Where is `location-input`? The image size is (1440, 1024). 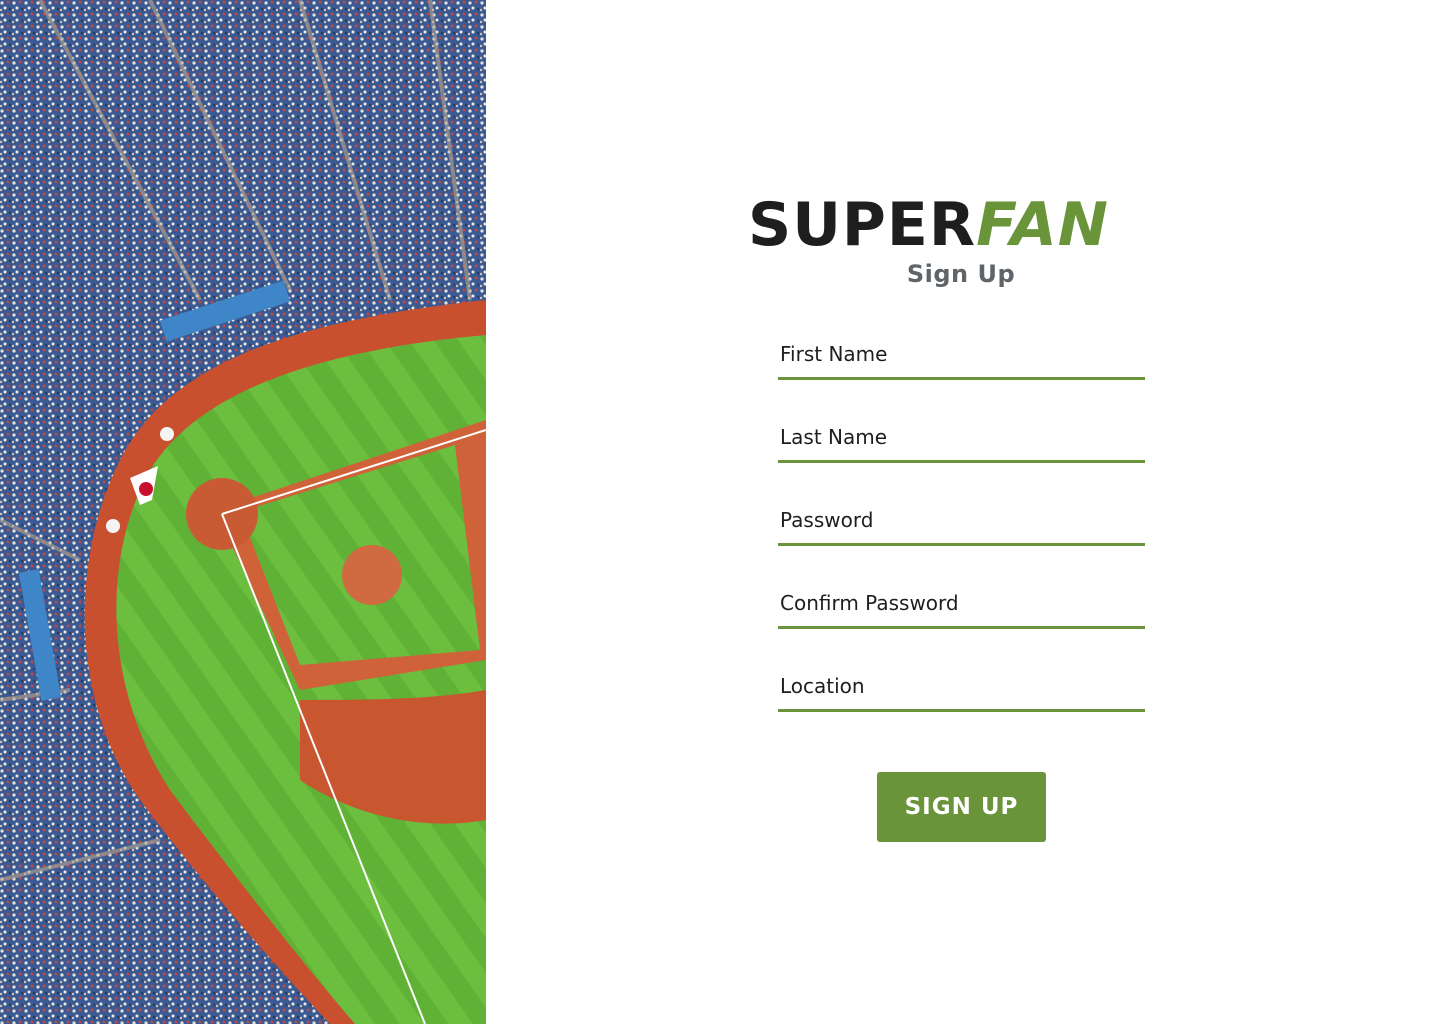
location-input is located at coordinates (961, 688).